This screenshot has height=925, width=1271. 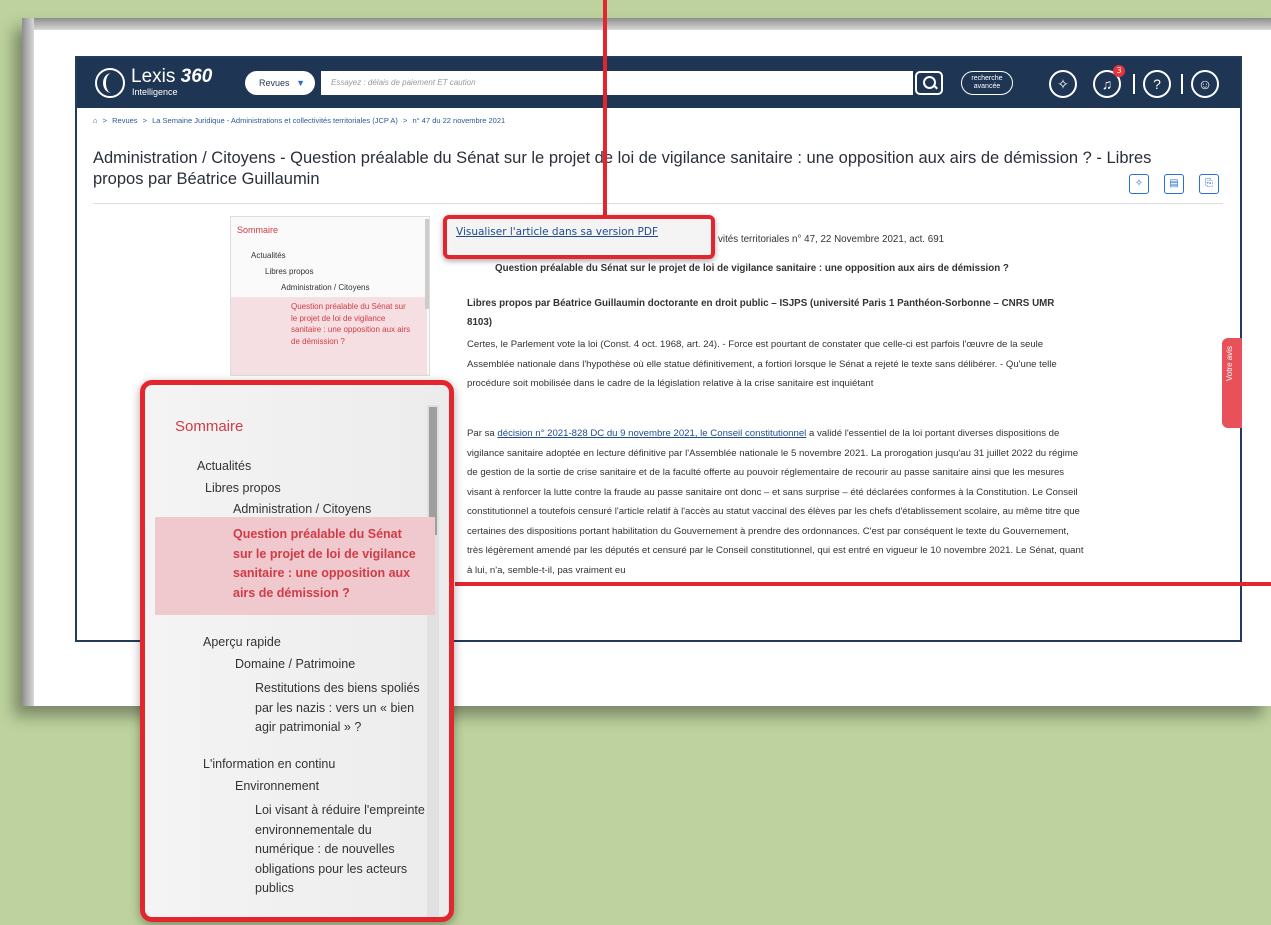 I want to click on pin-icon: ✧, so click(x=1063, y=84).